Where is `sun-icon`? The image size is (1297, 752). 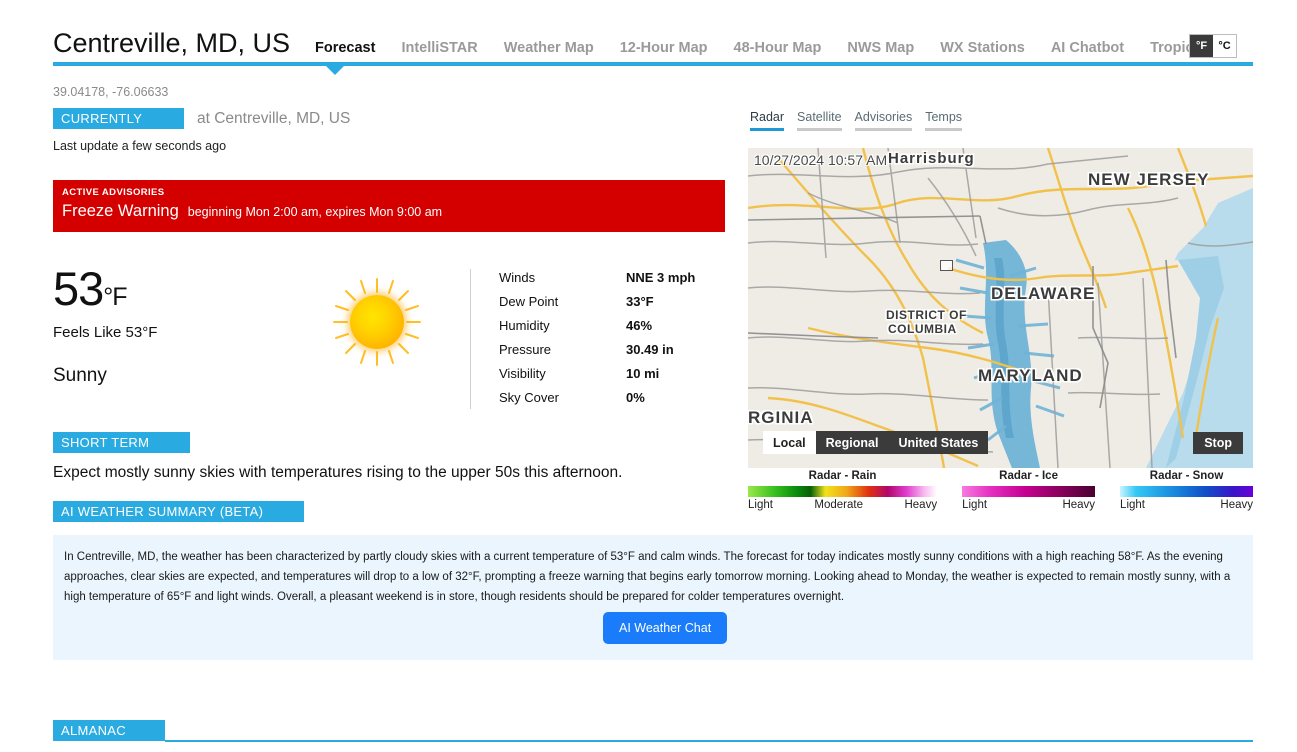 sun-icon is located at coordinates (377, 322).